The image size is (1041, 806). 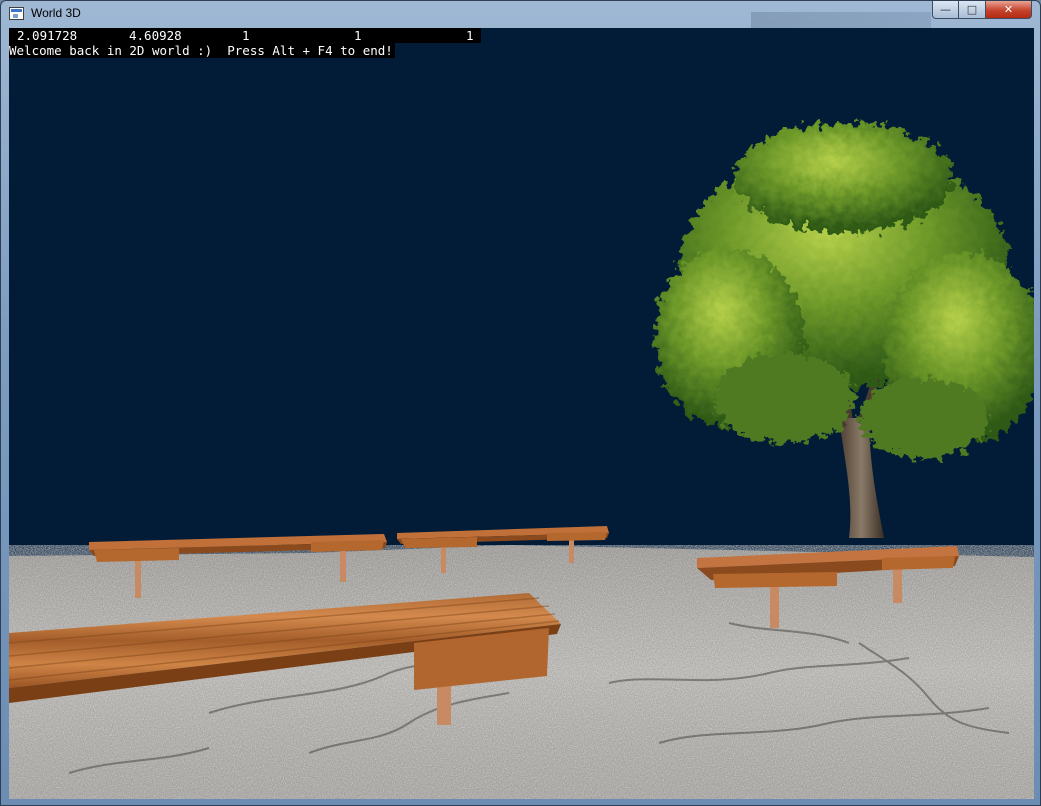 I want to click on minimize-icon: —, so click(x=945, y=9).